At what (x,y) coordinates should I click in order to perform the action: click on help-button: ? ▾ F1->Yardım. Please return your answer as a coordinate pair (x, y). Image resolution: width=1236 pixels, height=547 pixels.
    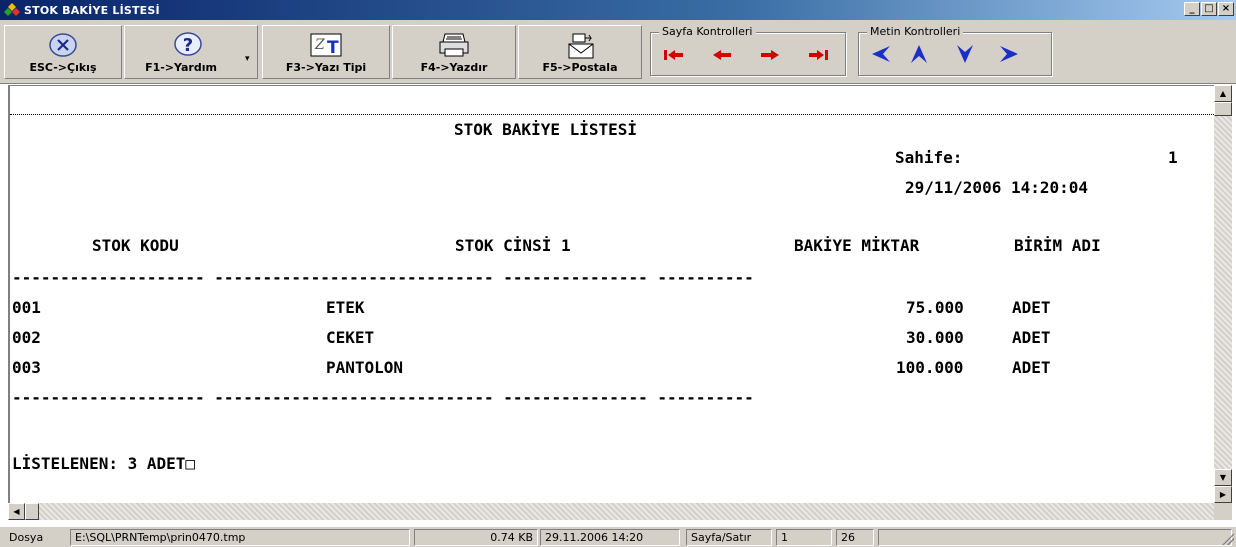
    Looking at the image, I should click on (191, 52).